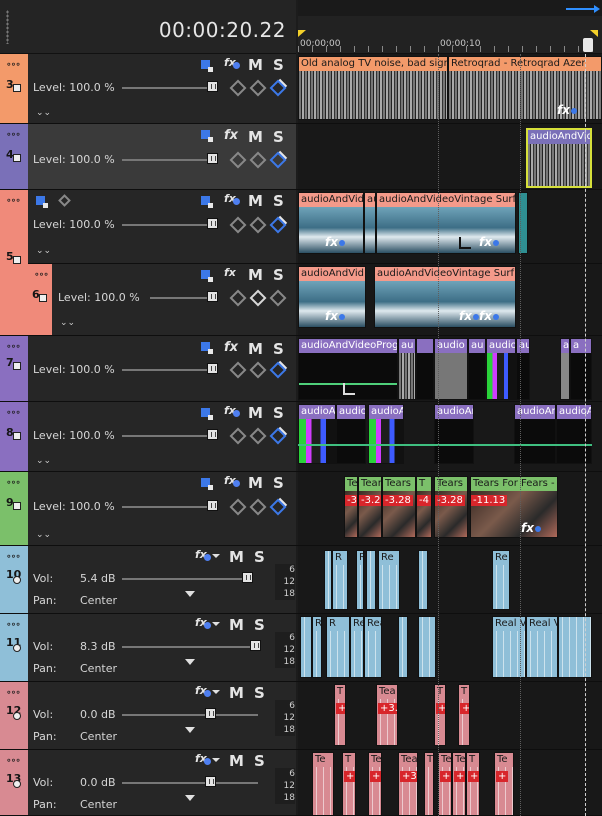 This screenshot has height=816, width=602. Describe the element at coordinates (190, 730) in the screenshot. I see `pan-slider-thumb` at that location.